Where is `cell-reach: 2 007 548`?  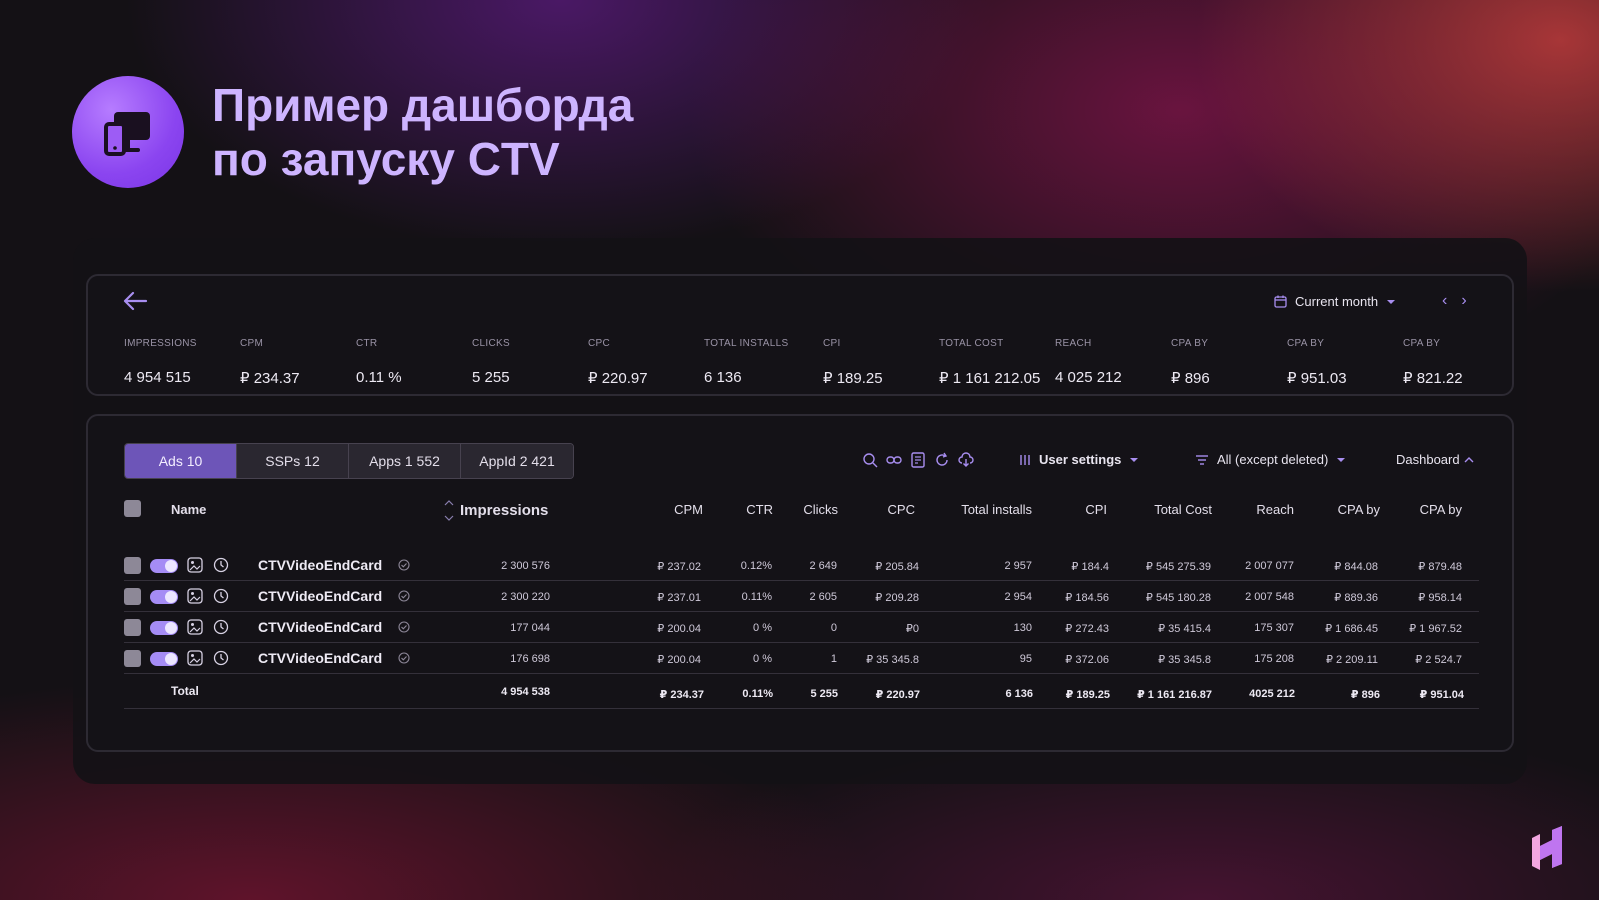
cell-reach: 2 007 548 is located at coordinates (1269, 597).